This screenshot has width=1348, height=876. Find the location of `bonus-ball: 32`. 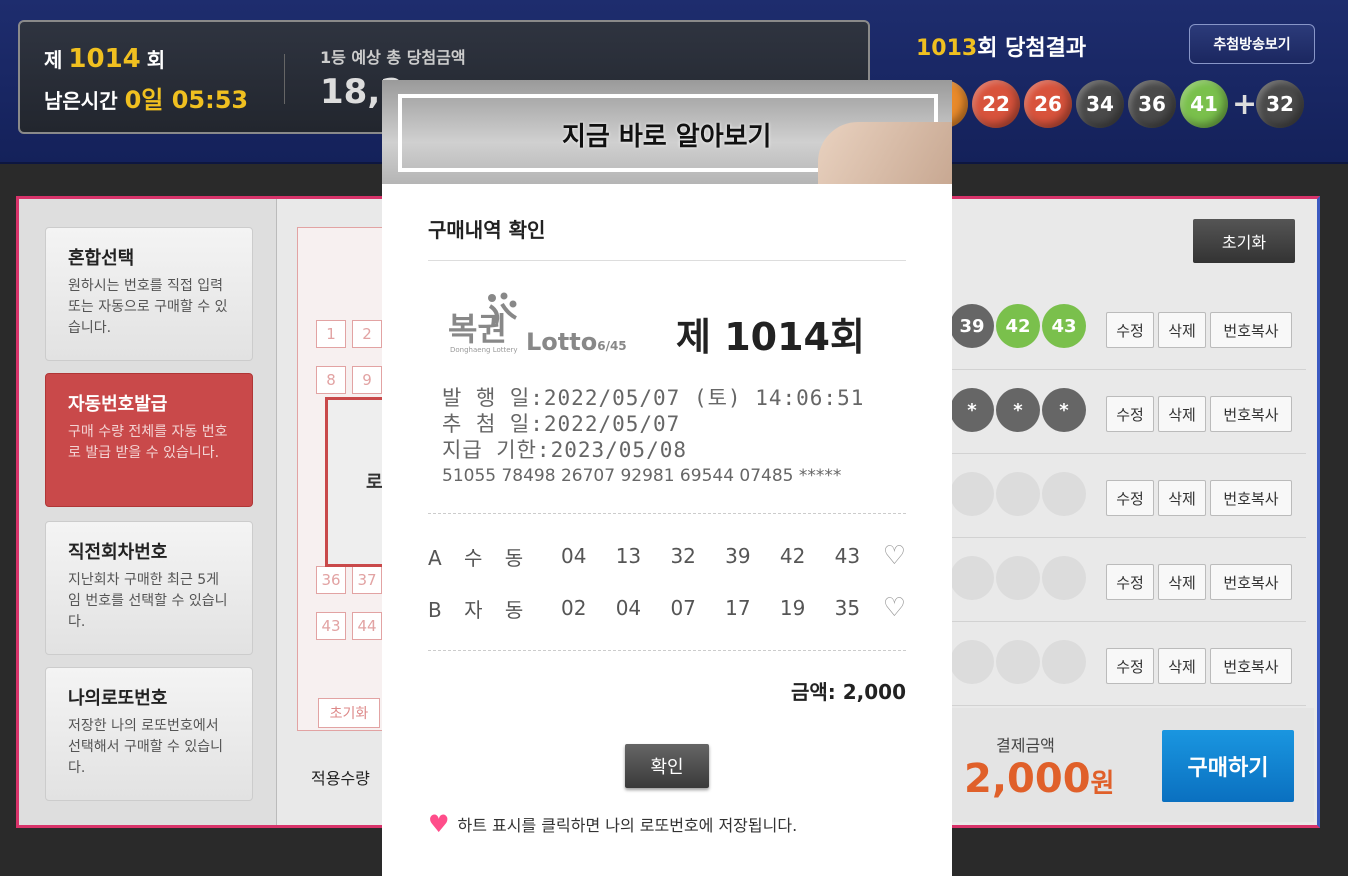

bonus-ball: 32 is located at coordinates (1280, 104).